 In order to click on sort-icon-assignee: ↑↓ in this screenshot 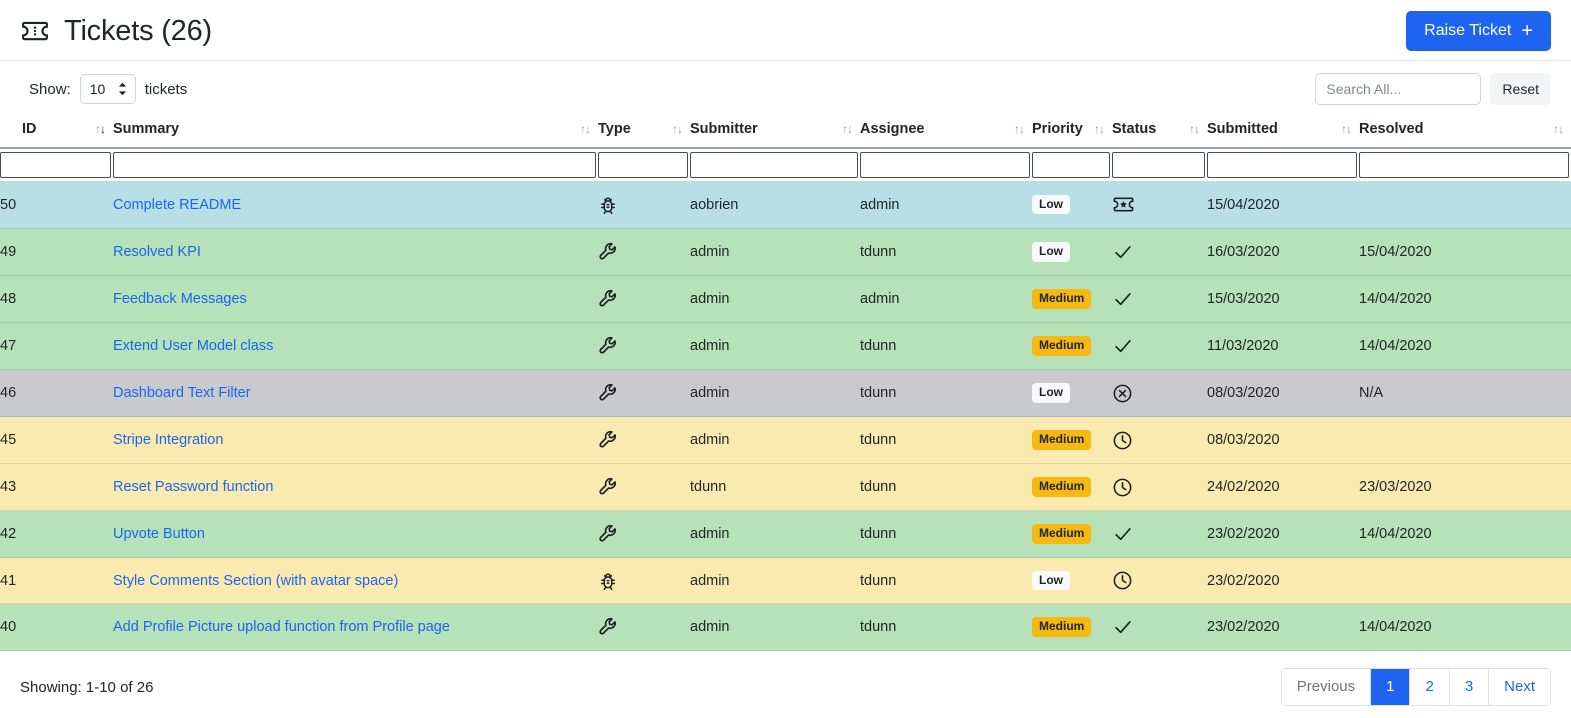, I will do `click(1019, 129)`.